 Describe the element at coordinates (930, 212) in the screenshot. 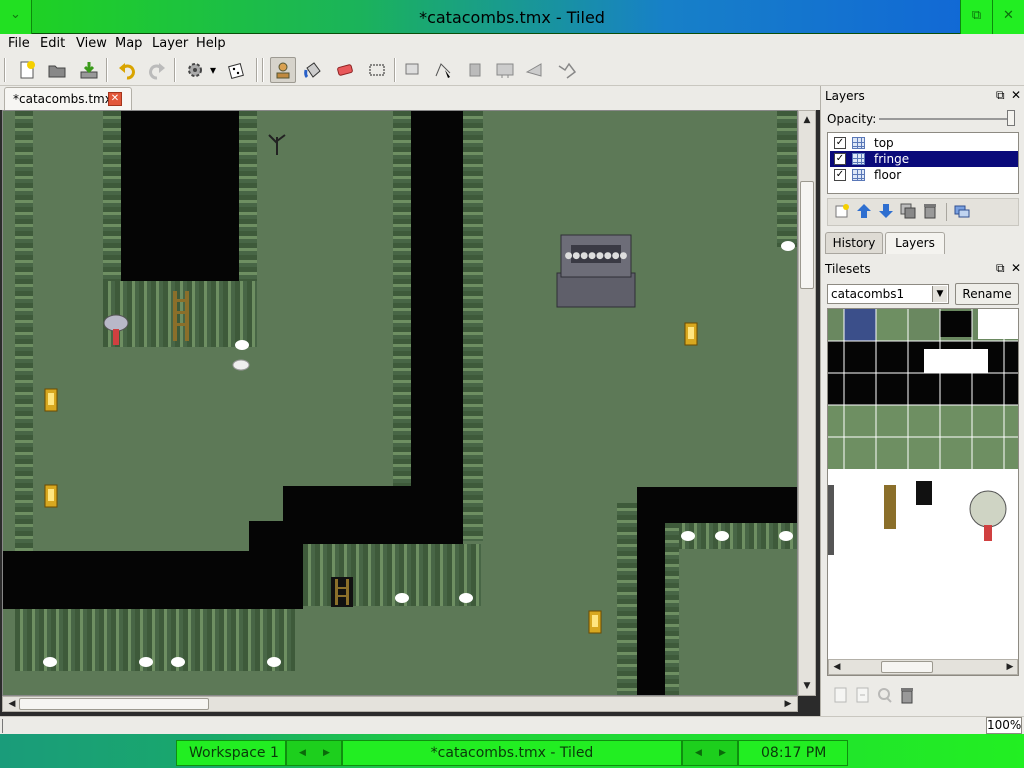

I see `delete-layer-icon` at that location.